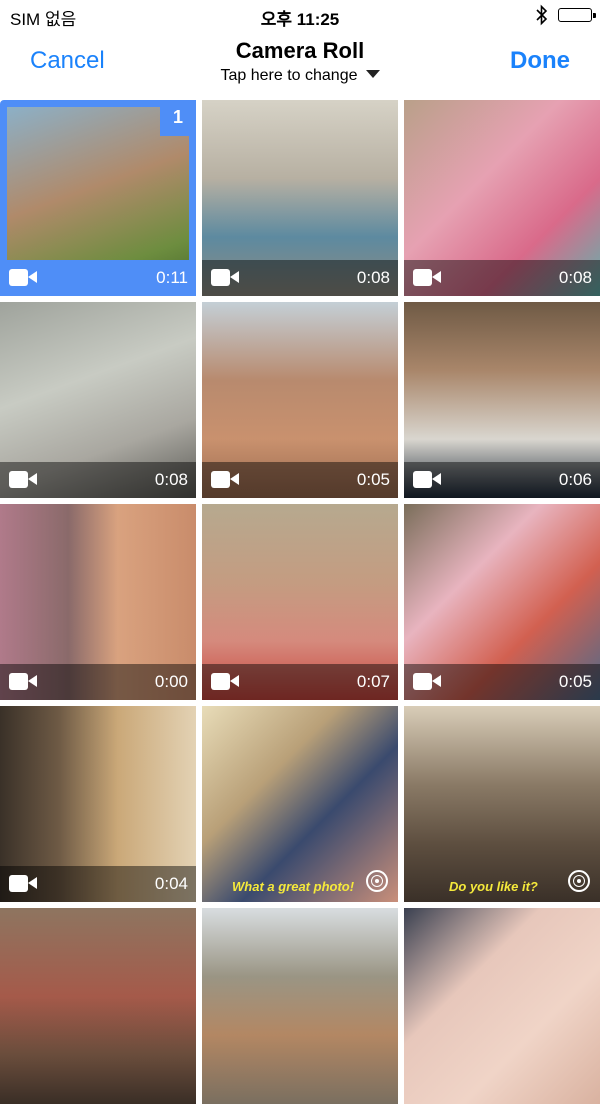 The width and height of the screenshot is (600, 1104). I want to click on video-info-bar: 0:00, so click(98, 682).